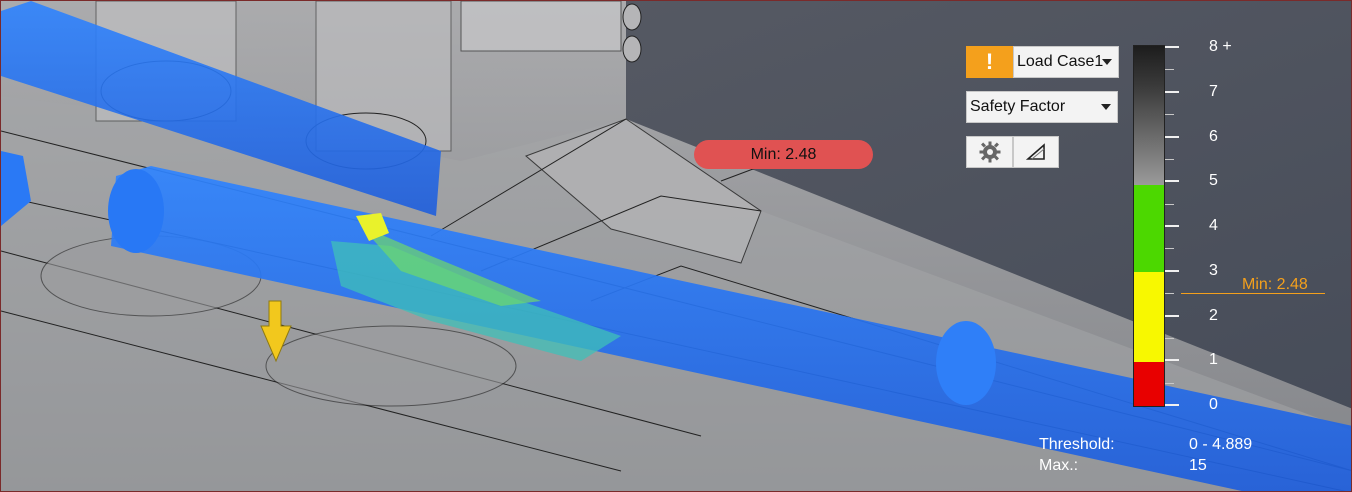 The image size is (1352, 492). I want to click on legend-tick-label: 7, so click(1213, 91).